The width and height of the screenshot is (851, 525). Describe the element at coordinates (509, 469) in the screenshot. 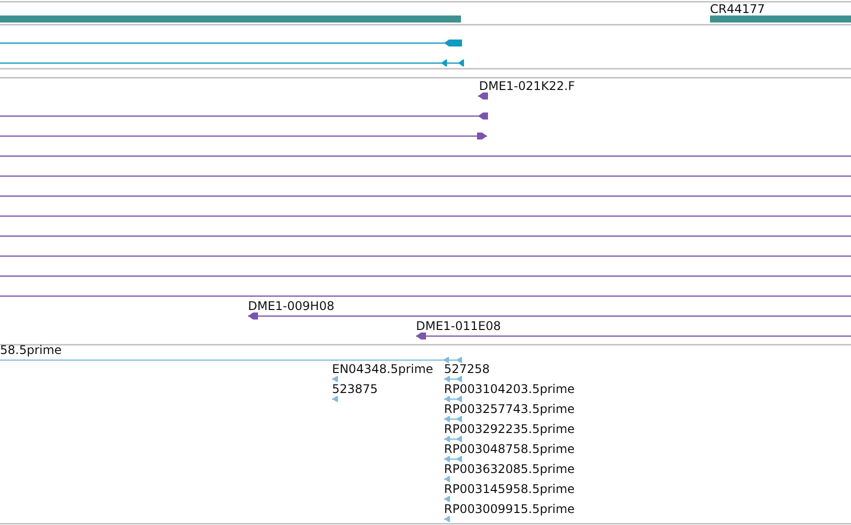

I see `feature-label: RP003632085.5prime` at that location.